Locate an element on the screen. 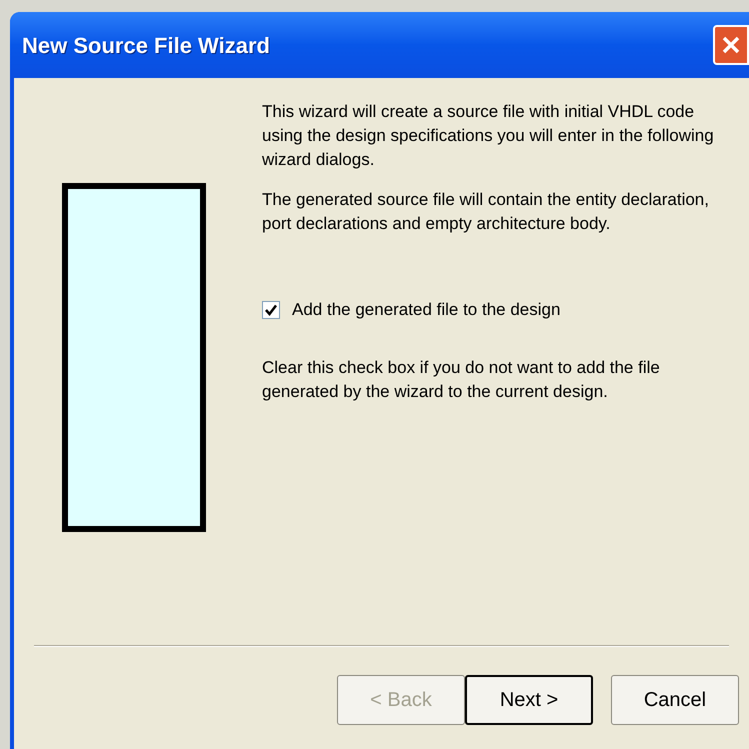 This screenshot has width=749, height=749. wizard-button: Cancel is located at coordinates (675, 700).